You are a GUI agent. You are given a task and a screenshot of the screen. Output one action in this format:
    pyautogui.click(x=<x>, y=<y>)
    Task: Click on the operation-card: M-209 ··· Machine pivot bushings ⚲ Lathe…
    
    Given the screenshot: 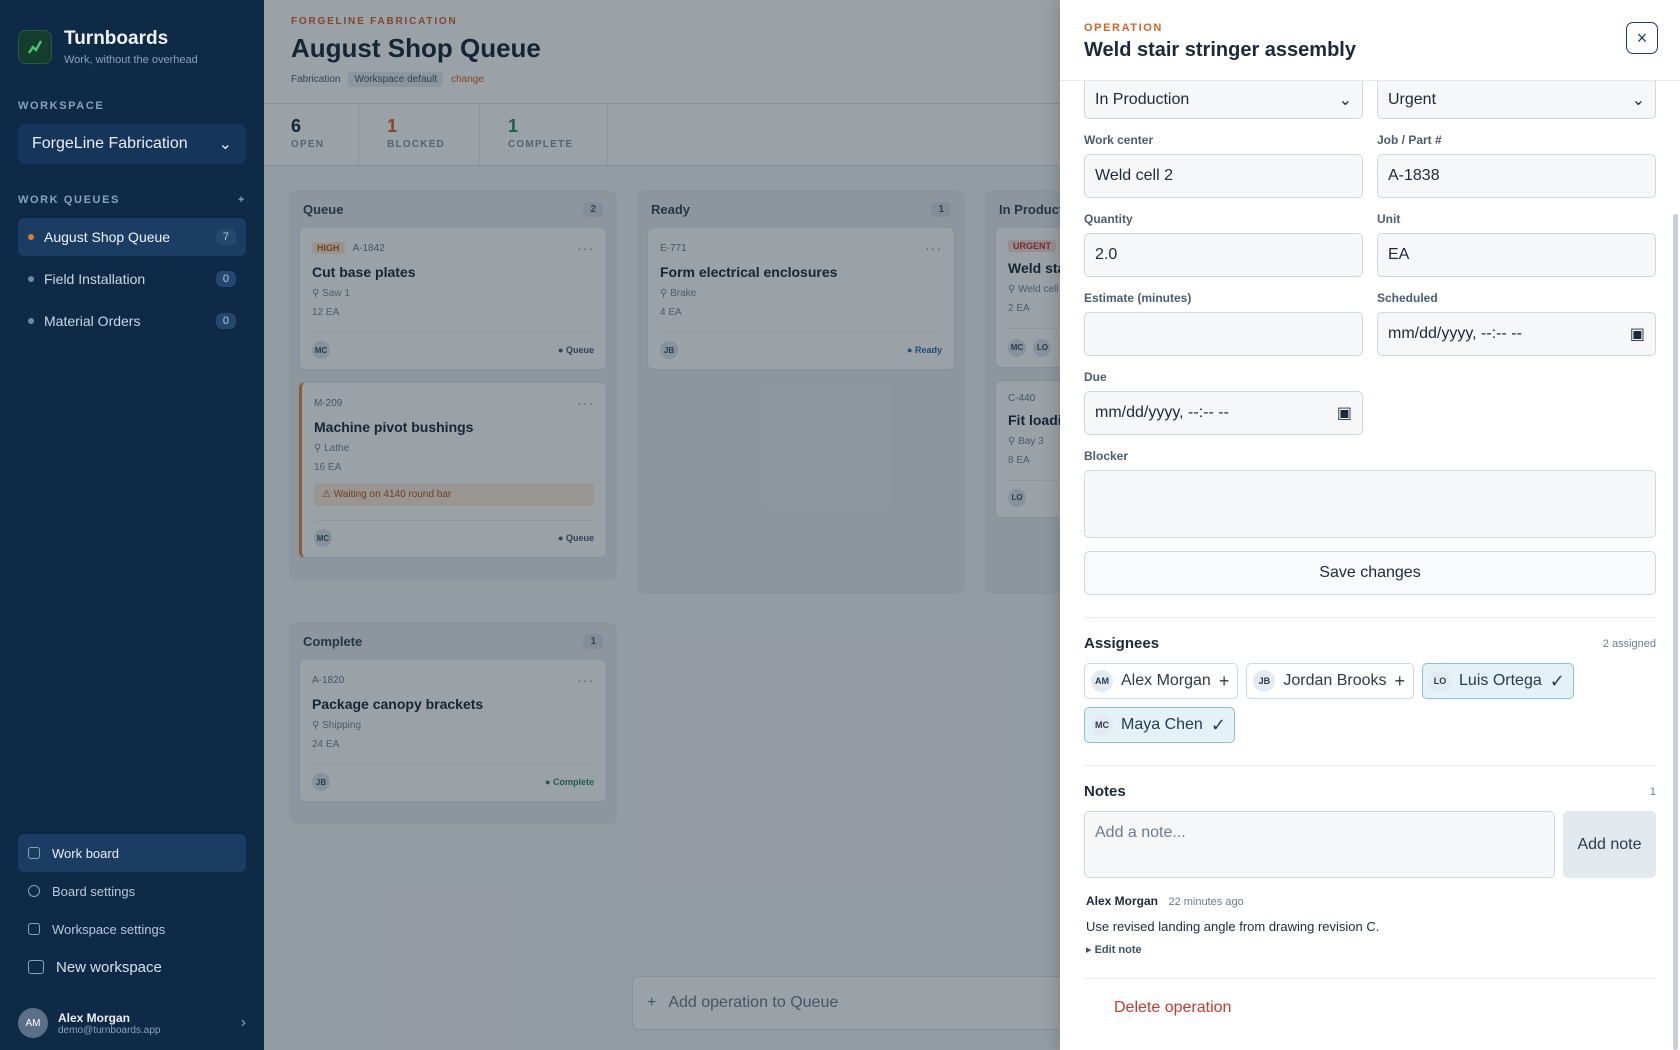 What is the action you would take?
    pyautogui.click(x=453, y=470)
    